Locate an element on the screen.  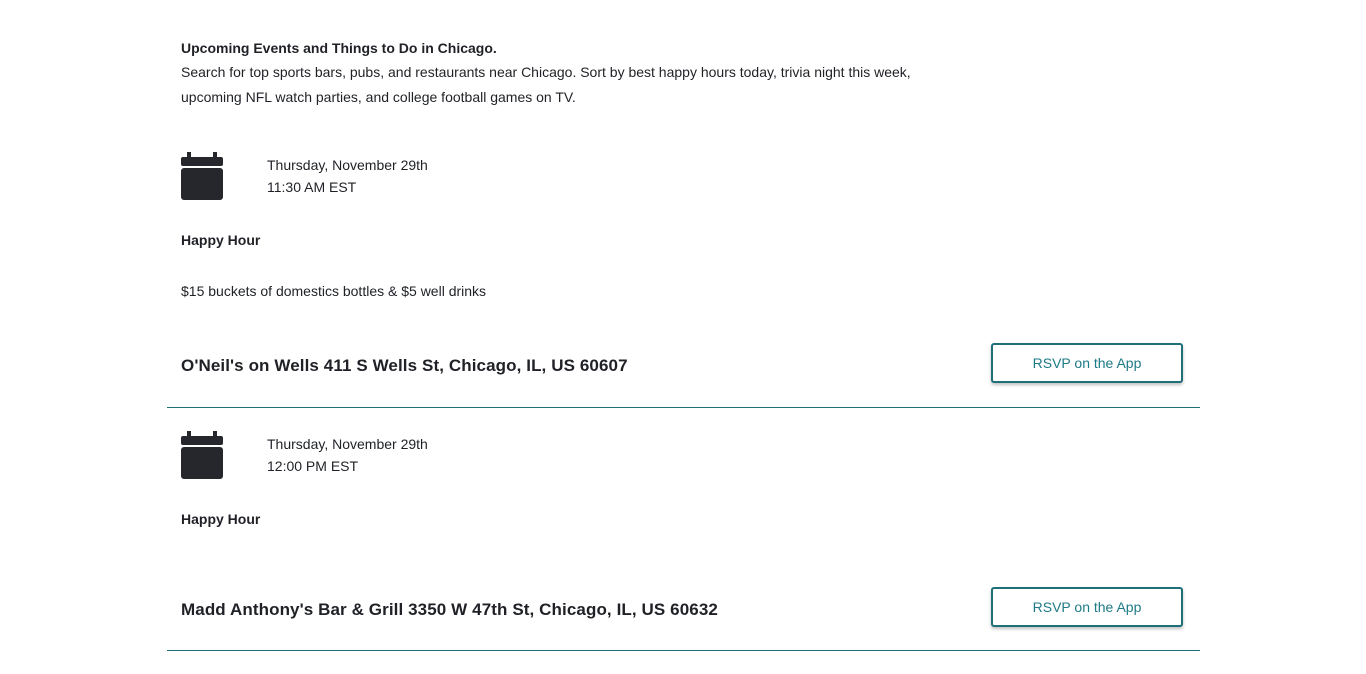
event-time: 12:00 PM EST is located at coordinates (313, 466).